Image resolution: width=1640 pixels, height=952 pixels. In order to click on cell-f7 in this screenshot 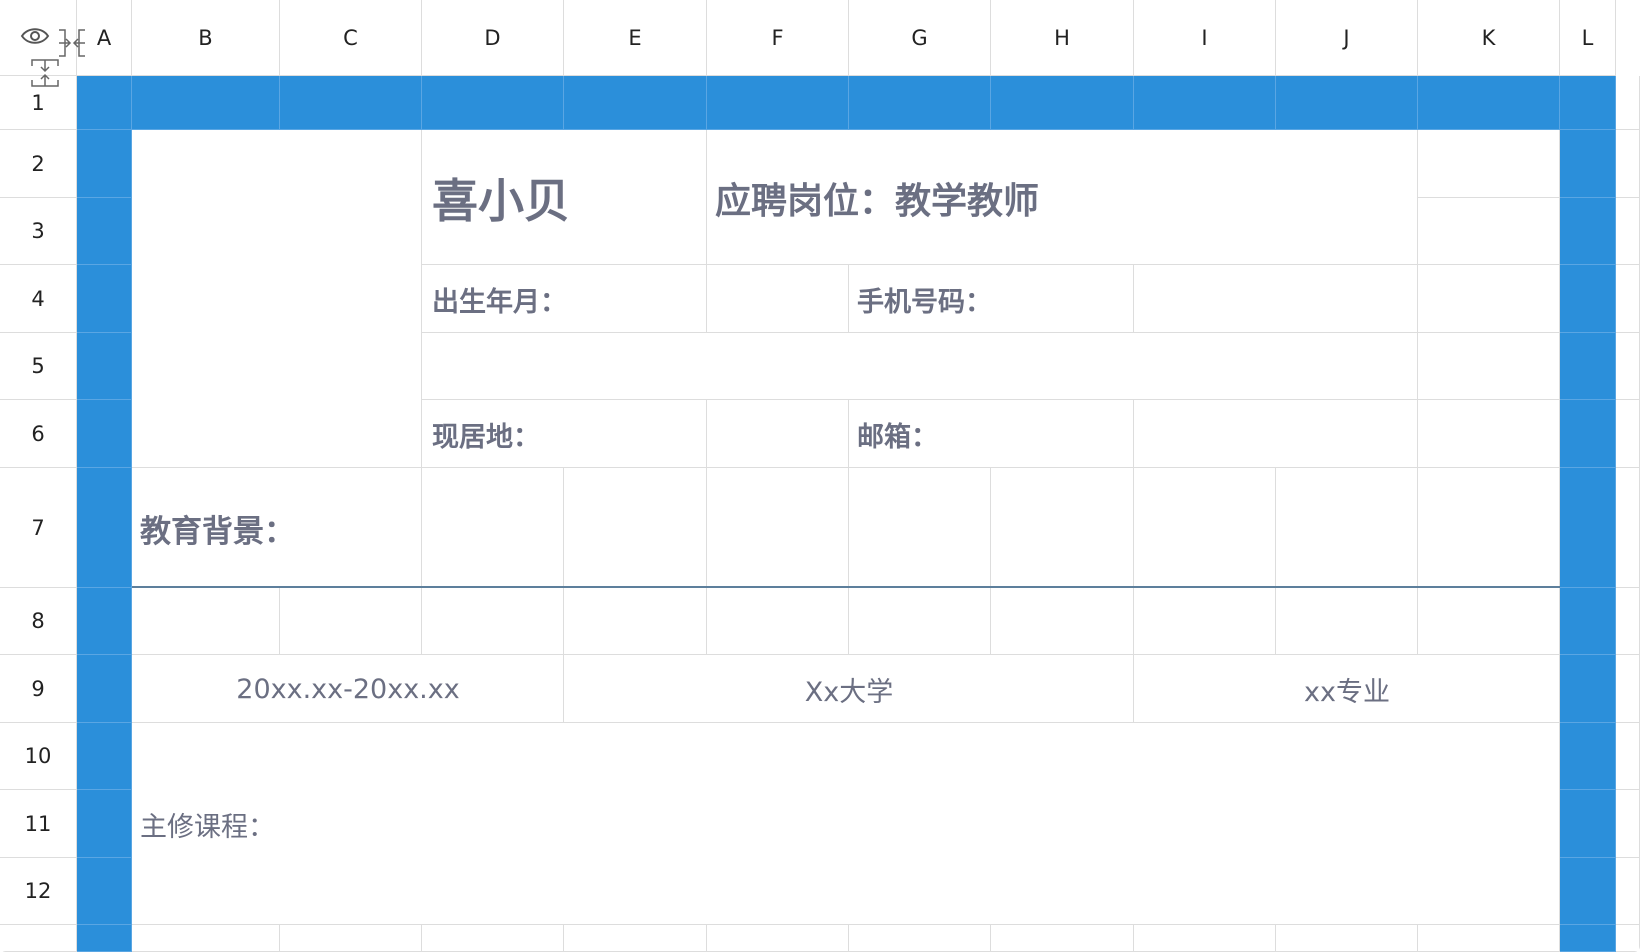, I will do `click(778, 528)`.